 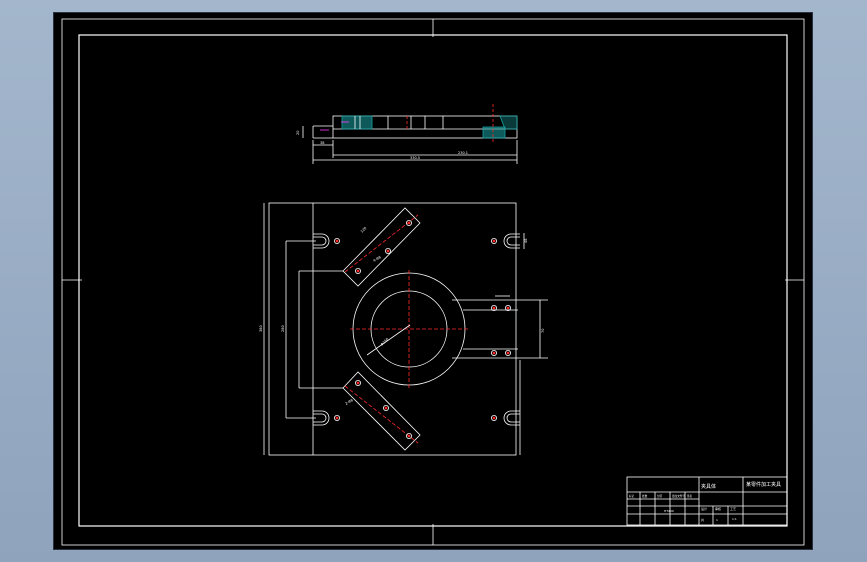 What do you see at coordinates (322, 143) in the screenshot?
I see `side-dim-step-text: 38` at bounding box center [322, 143].